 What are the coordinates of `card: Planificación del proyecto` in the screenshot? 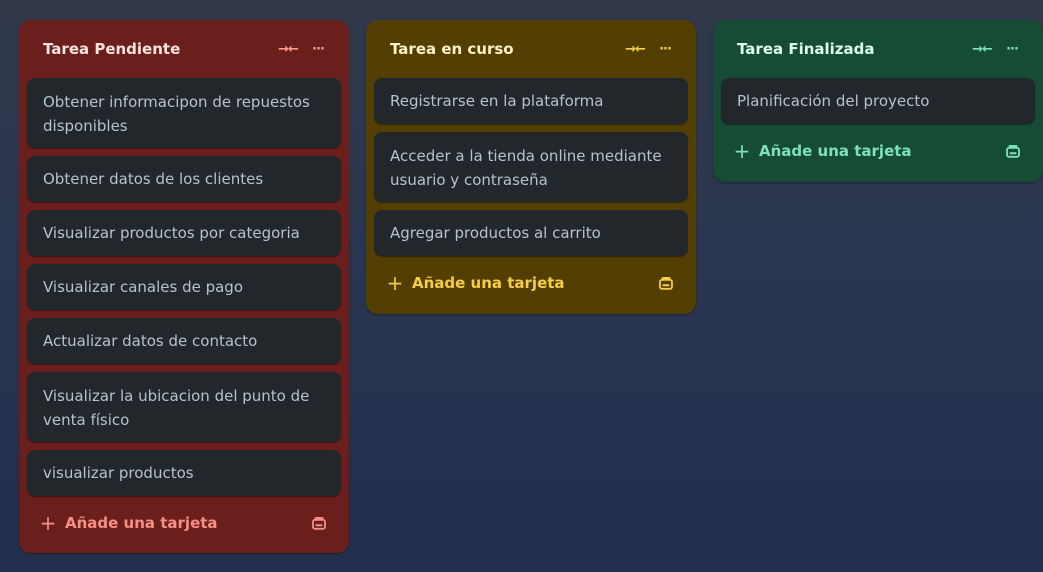 It's located at (878, 101).